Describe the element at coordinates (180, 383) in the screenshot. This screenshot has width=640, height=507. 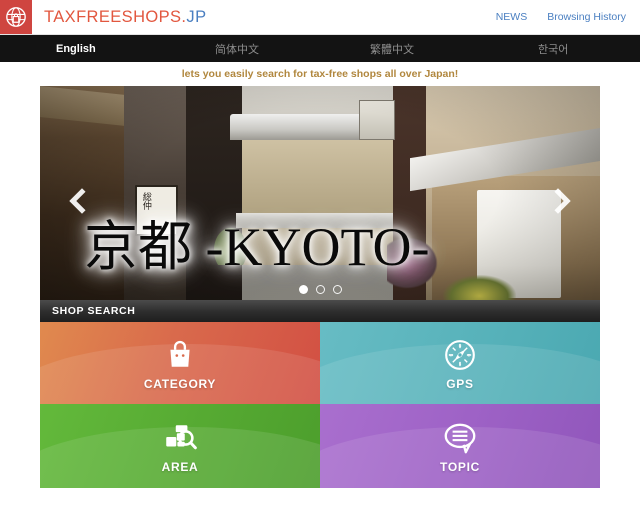
I see `tile-category-label: CATEGORY` at that location.